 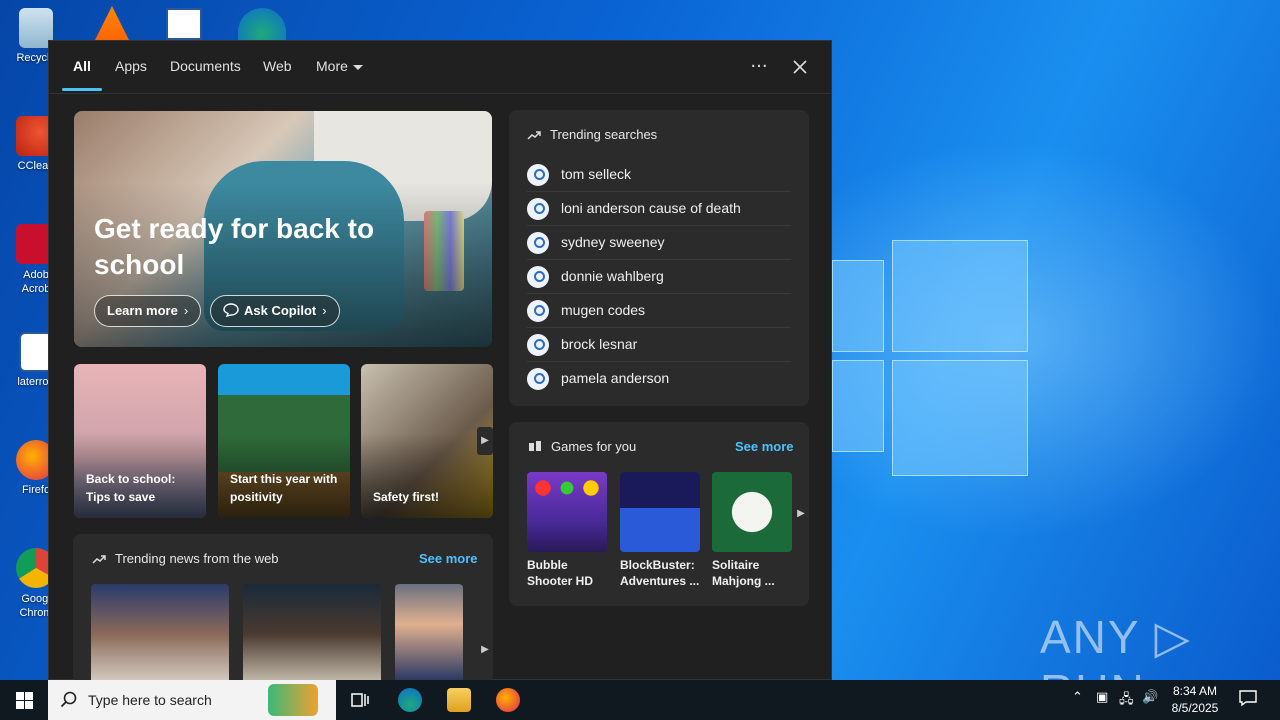 I want to click on tray-app-icon: ▣, so click(x=1102, y=697).